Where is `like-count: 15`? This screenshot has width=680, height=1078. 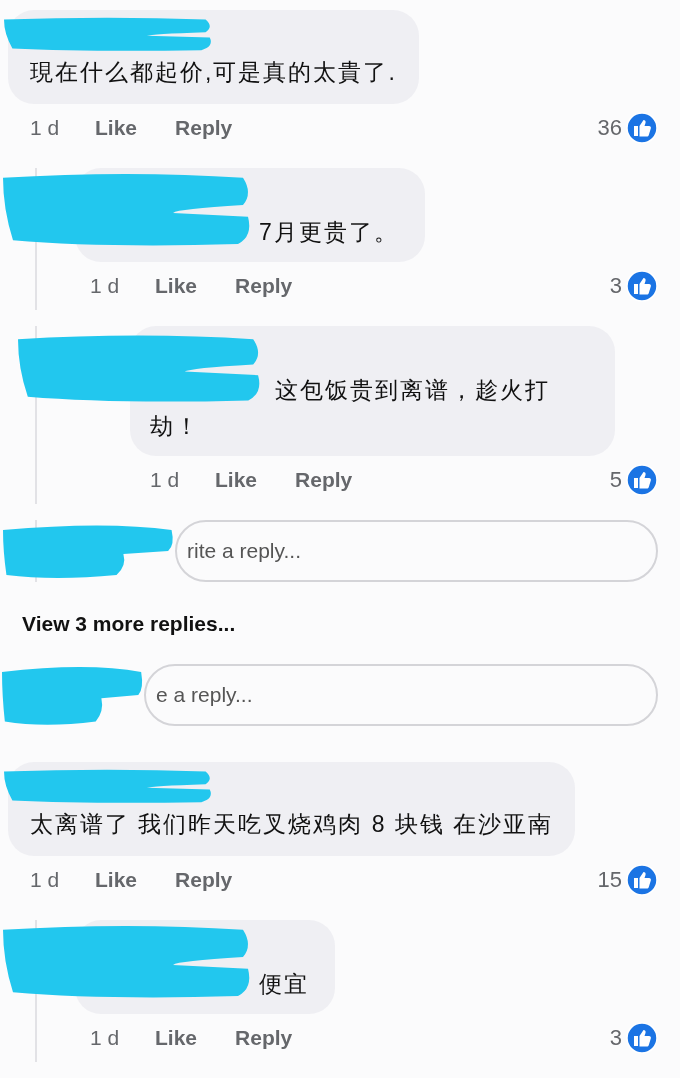
like-count: 15 is located at coordinates (609, 880).